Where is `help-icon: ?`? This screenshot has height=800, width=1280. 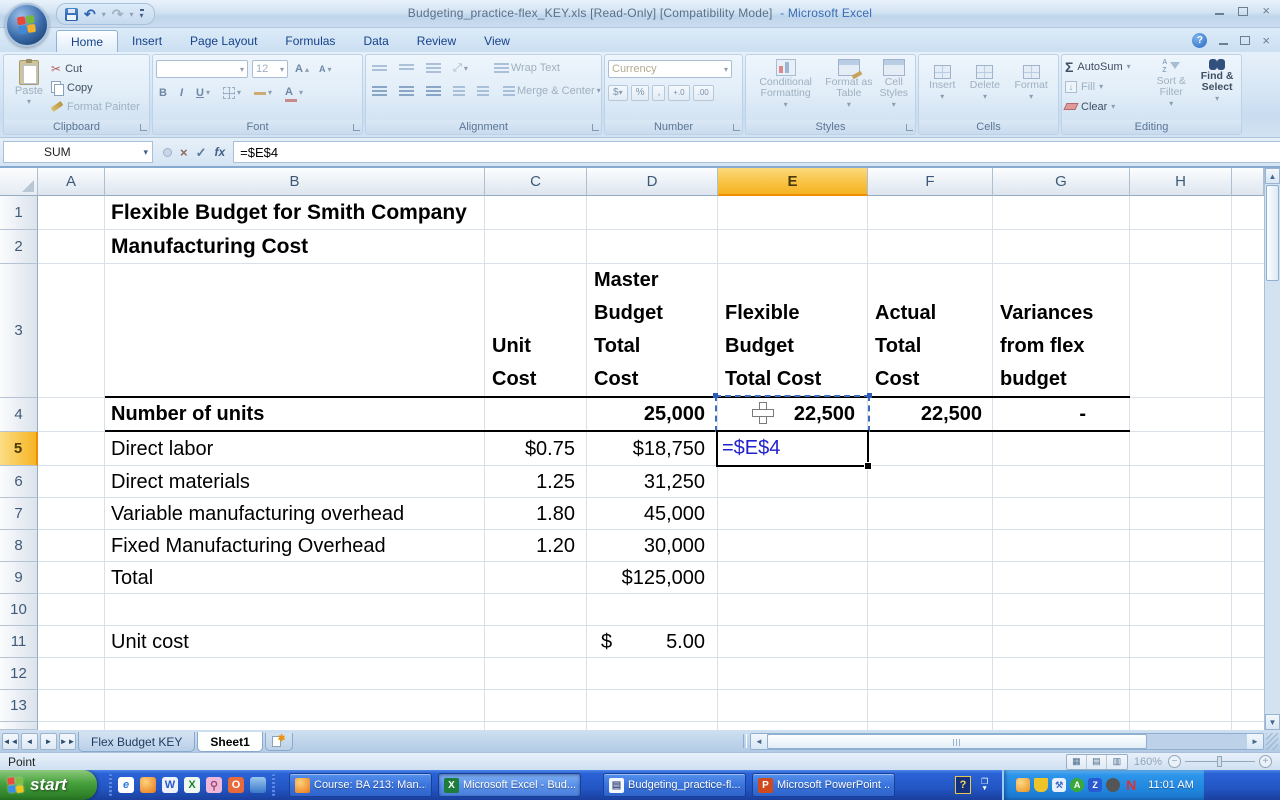 help-icon: ? is located at coordinates (1200, 40).